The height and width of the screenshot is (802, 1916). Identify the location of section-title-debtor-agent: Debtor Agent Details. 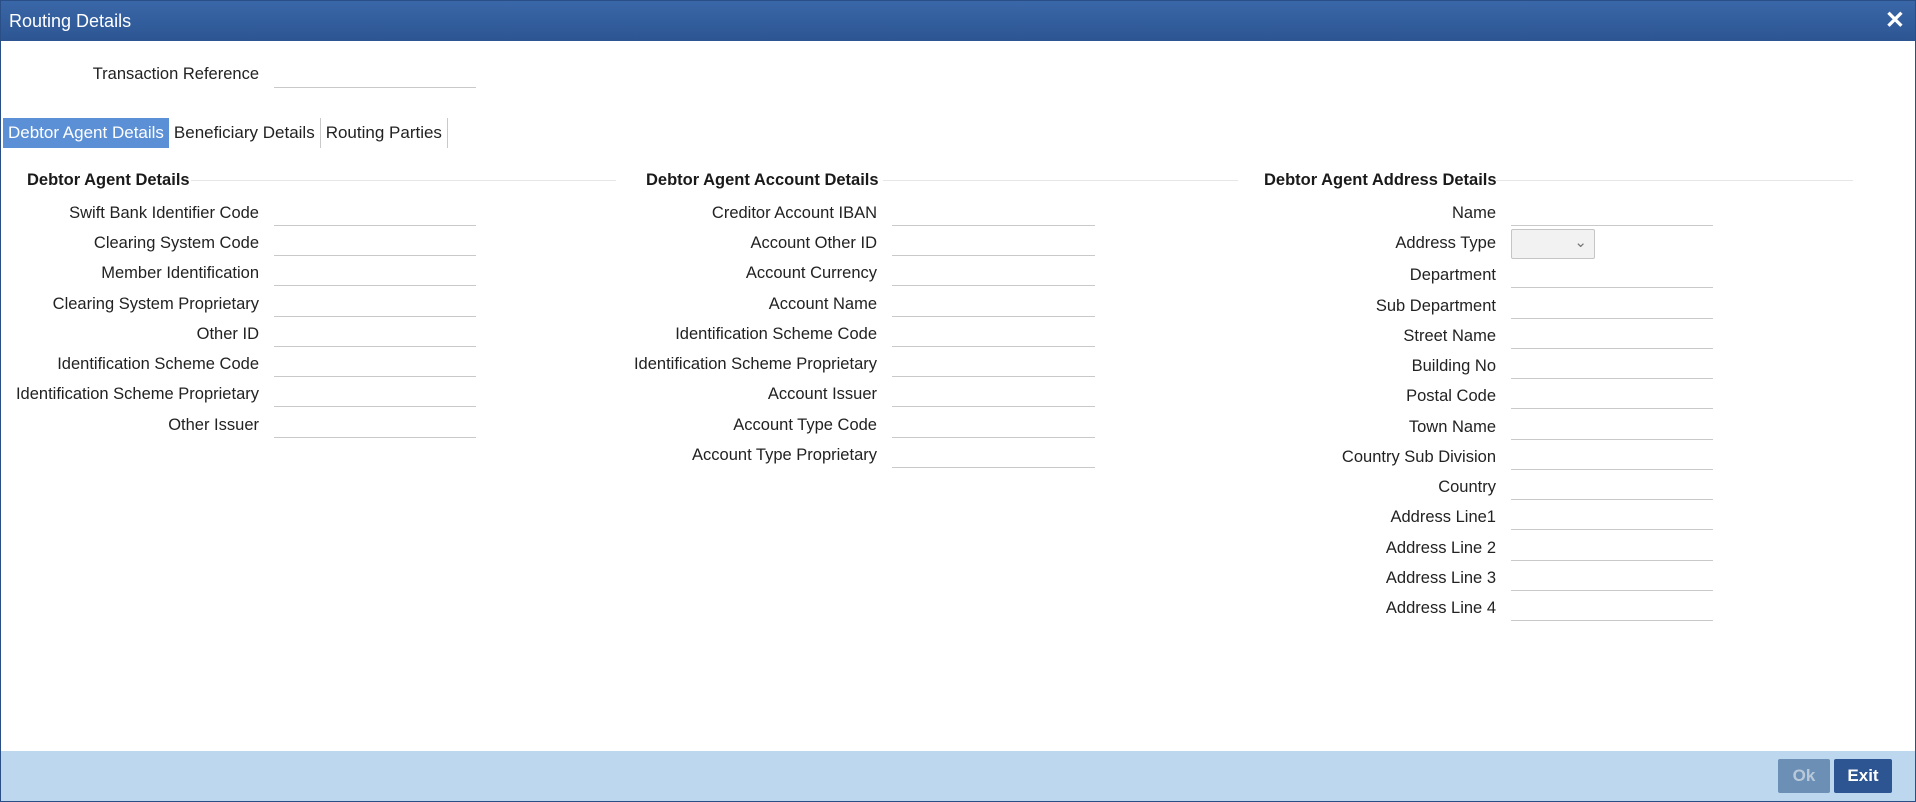
(108, 180).